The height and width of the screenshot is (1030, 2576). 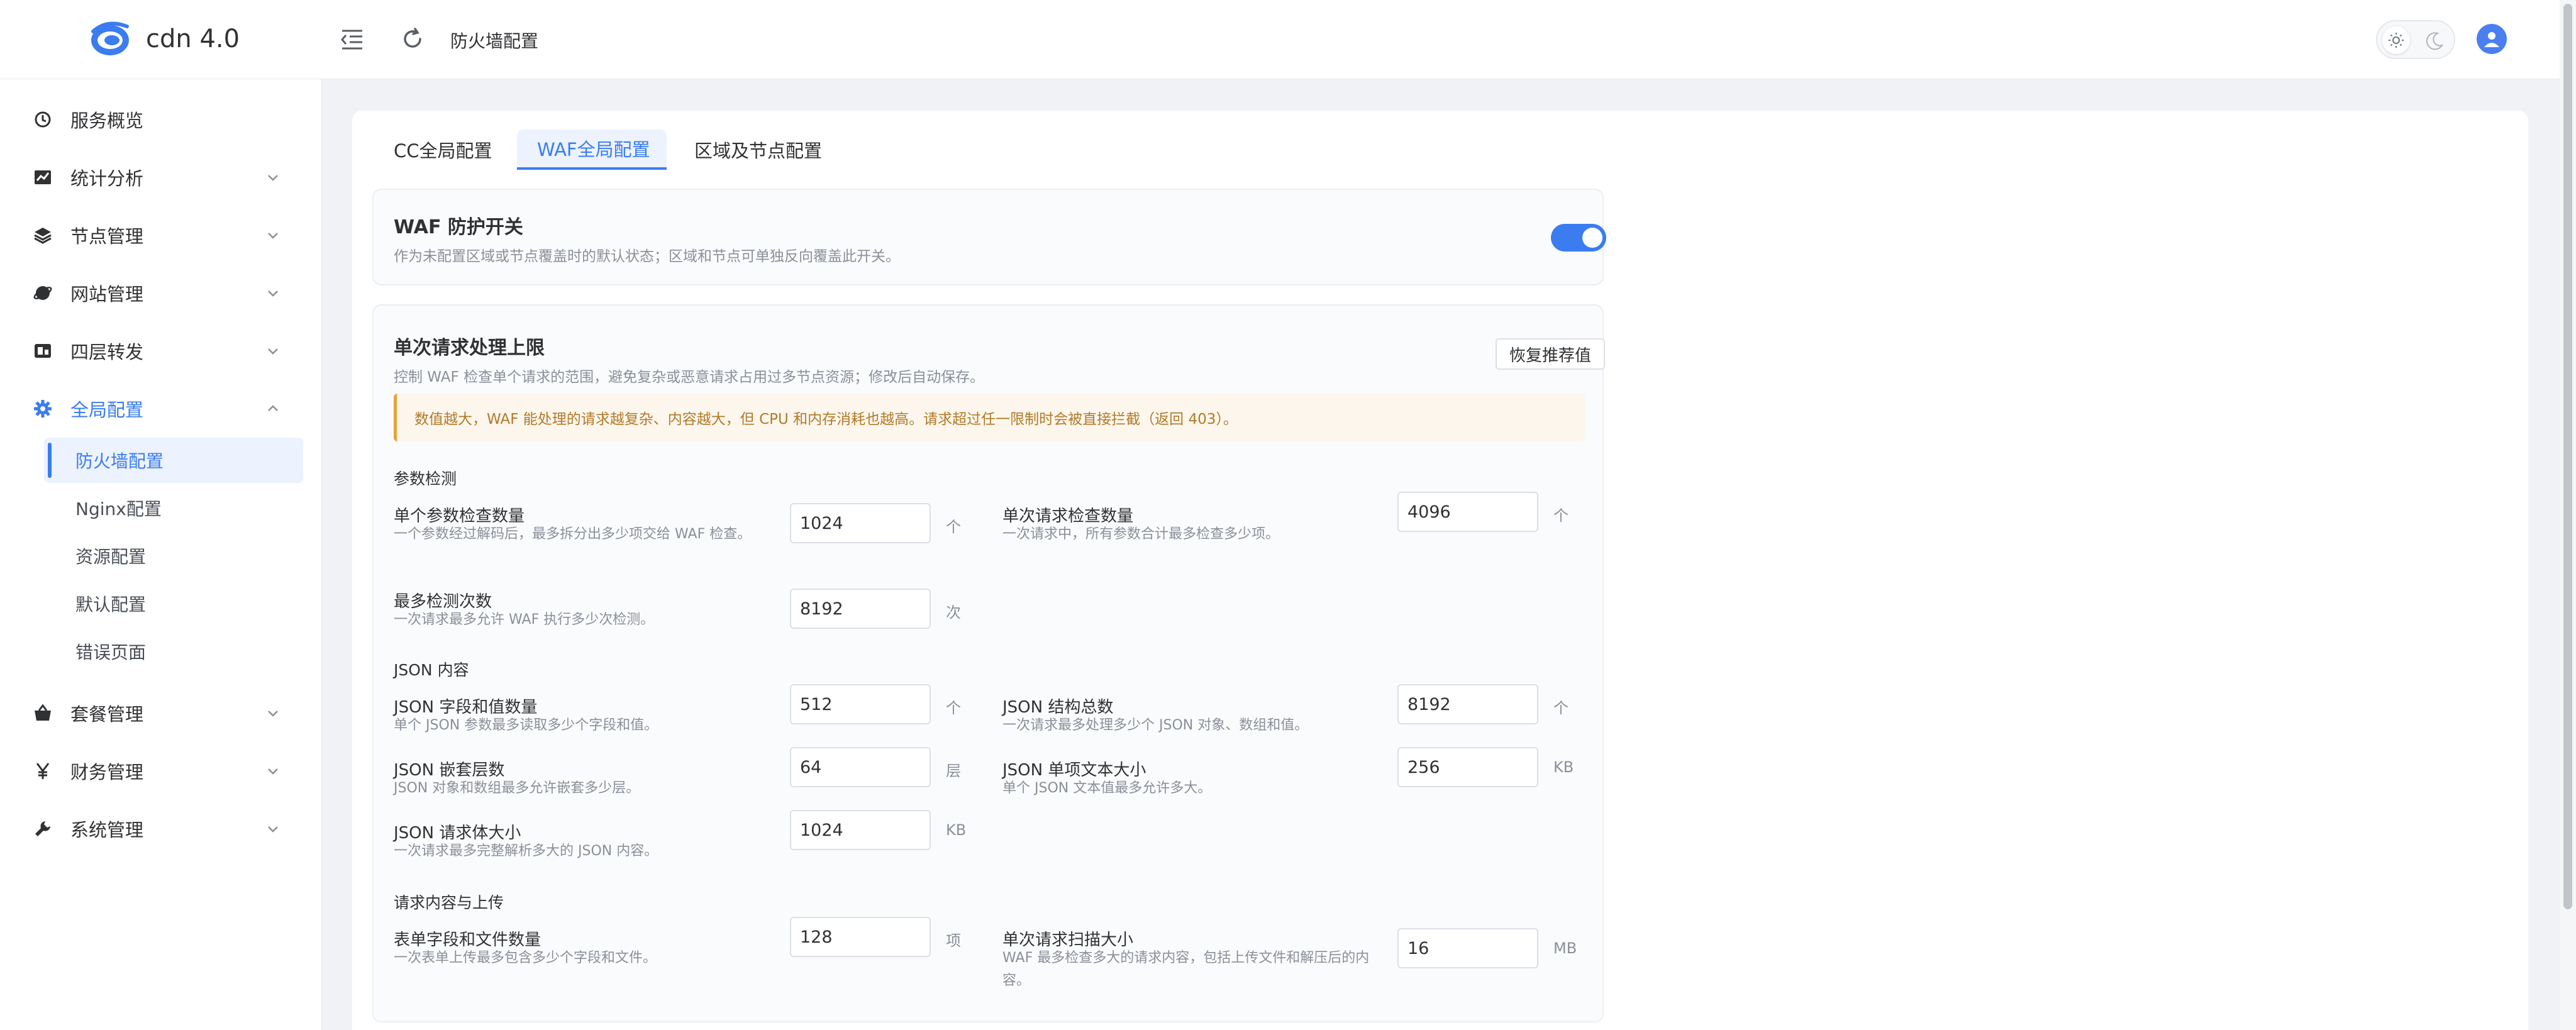 I want to click on tab-label: CC全局配置, so click(x=443, y=151).